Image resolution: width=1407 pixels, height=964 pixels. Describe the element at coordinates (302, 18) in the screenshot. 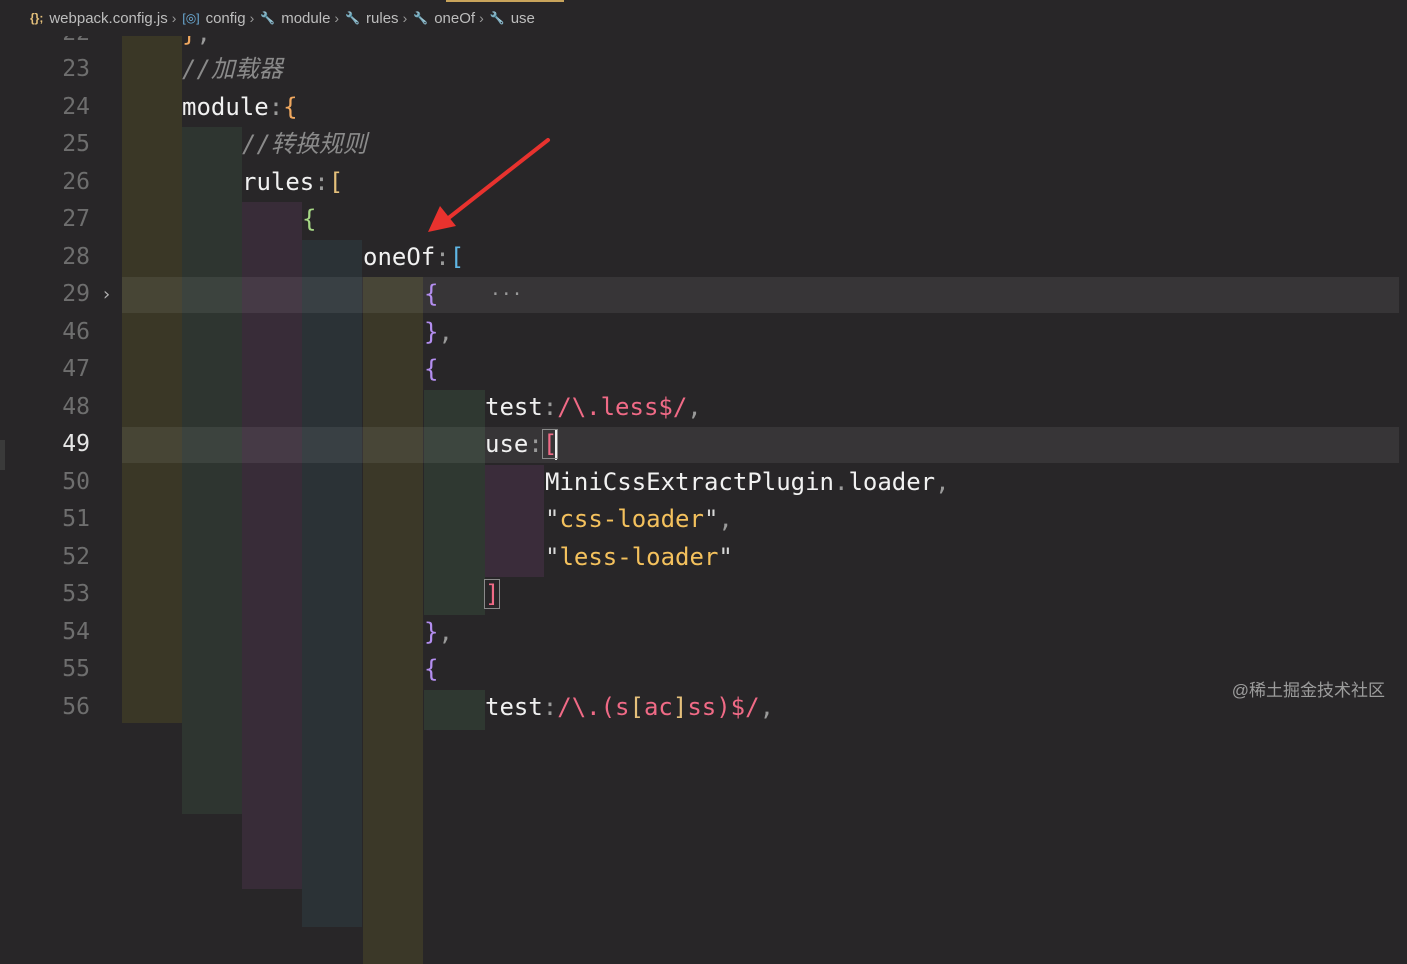

I see `breadcrumb-item-module: 🔧 module ›` at that location.